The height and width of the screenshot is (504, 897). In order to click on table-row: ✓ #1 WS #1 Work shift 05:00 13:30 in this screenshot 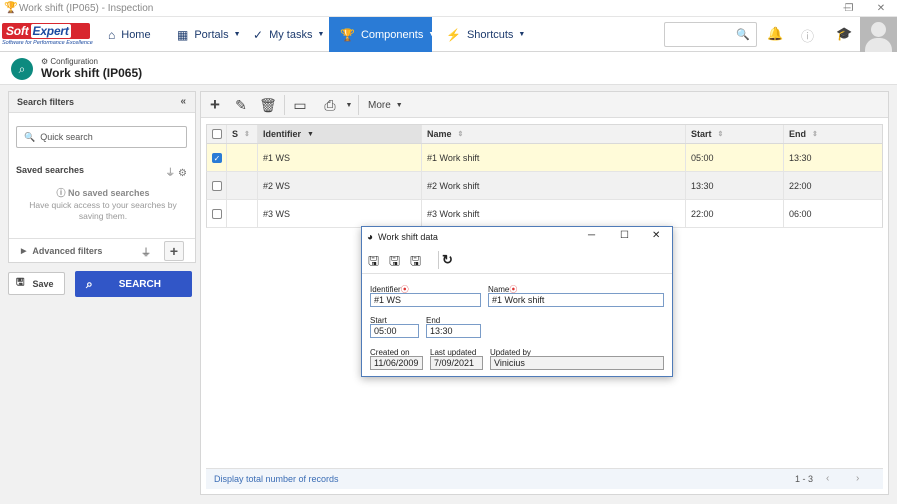, I will do `click(544, 158)`.